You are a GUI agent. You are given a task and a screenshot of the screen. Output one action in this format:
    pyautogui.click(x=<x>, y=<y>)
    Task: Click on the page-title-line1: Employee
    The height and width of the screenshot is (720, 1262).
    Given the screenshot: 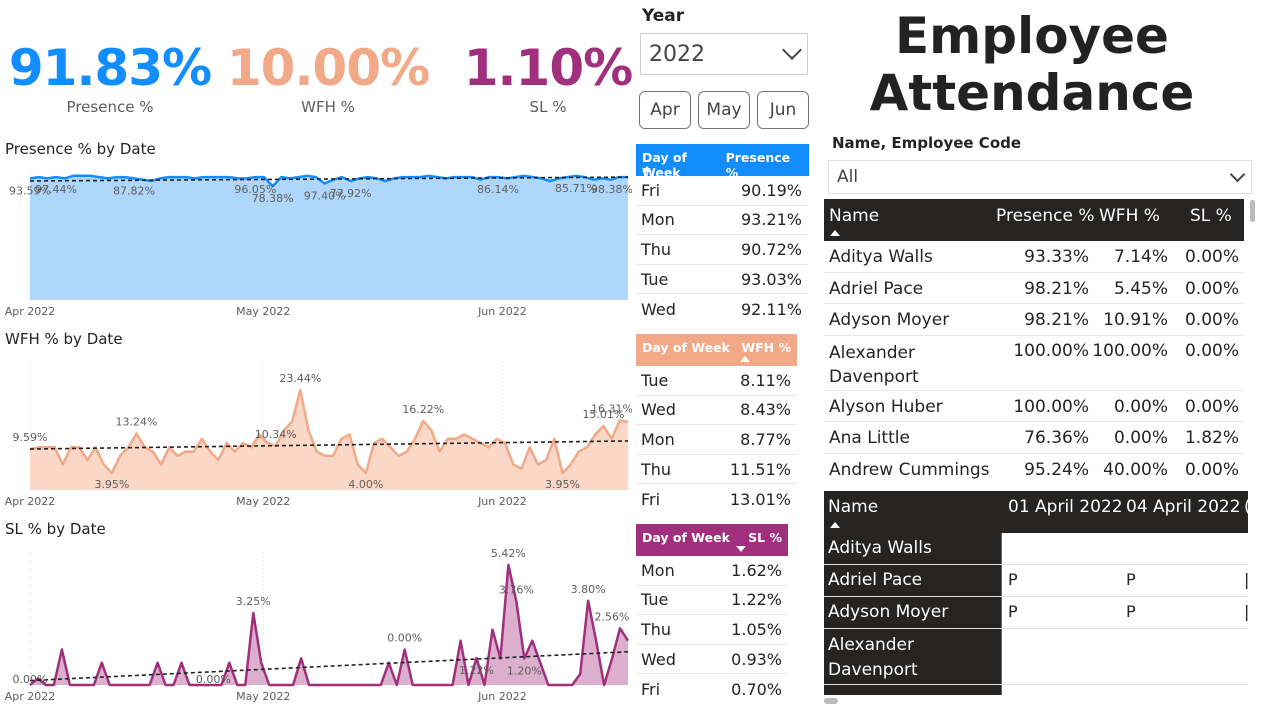 What is the action you would take?
    pyautogui.click(x=1032, y=36)
    